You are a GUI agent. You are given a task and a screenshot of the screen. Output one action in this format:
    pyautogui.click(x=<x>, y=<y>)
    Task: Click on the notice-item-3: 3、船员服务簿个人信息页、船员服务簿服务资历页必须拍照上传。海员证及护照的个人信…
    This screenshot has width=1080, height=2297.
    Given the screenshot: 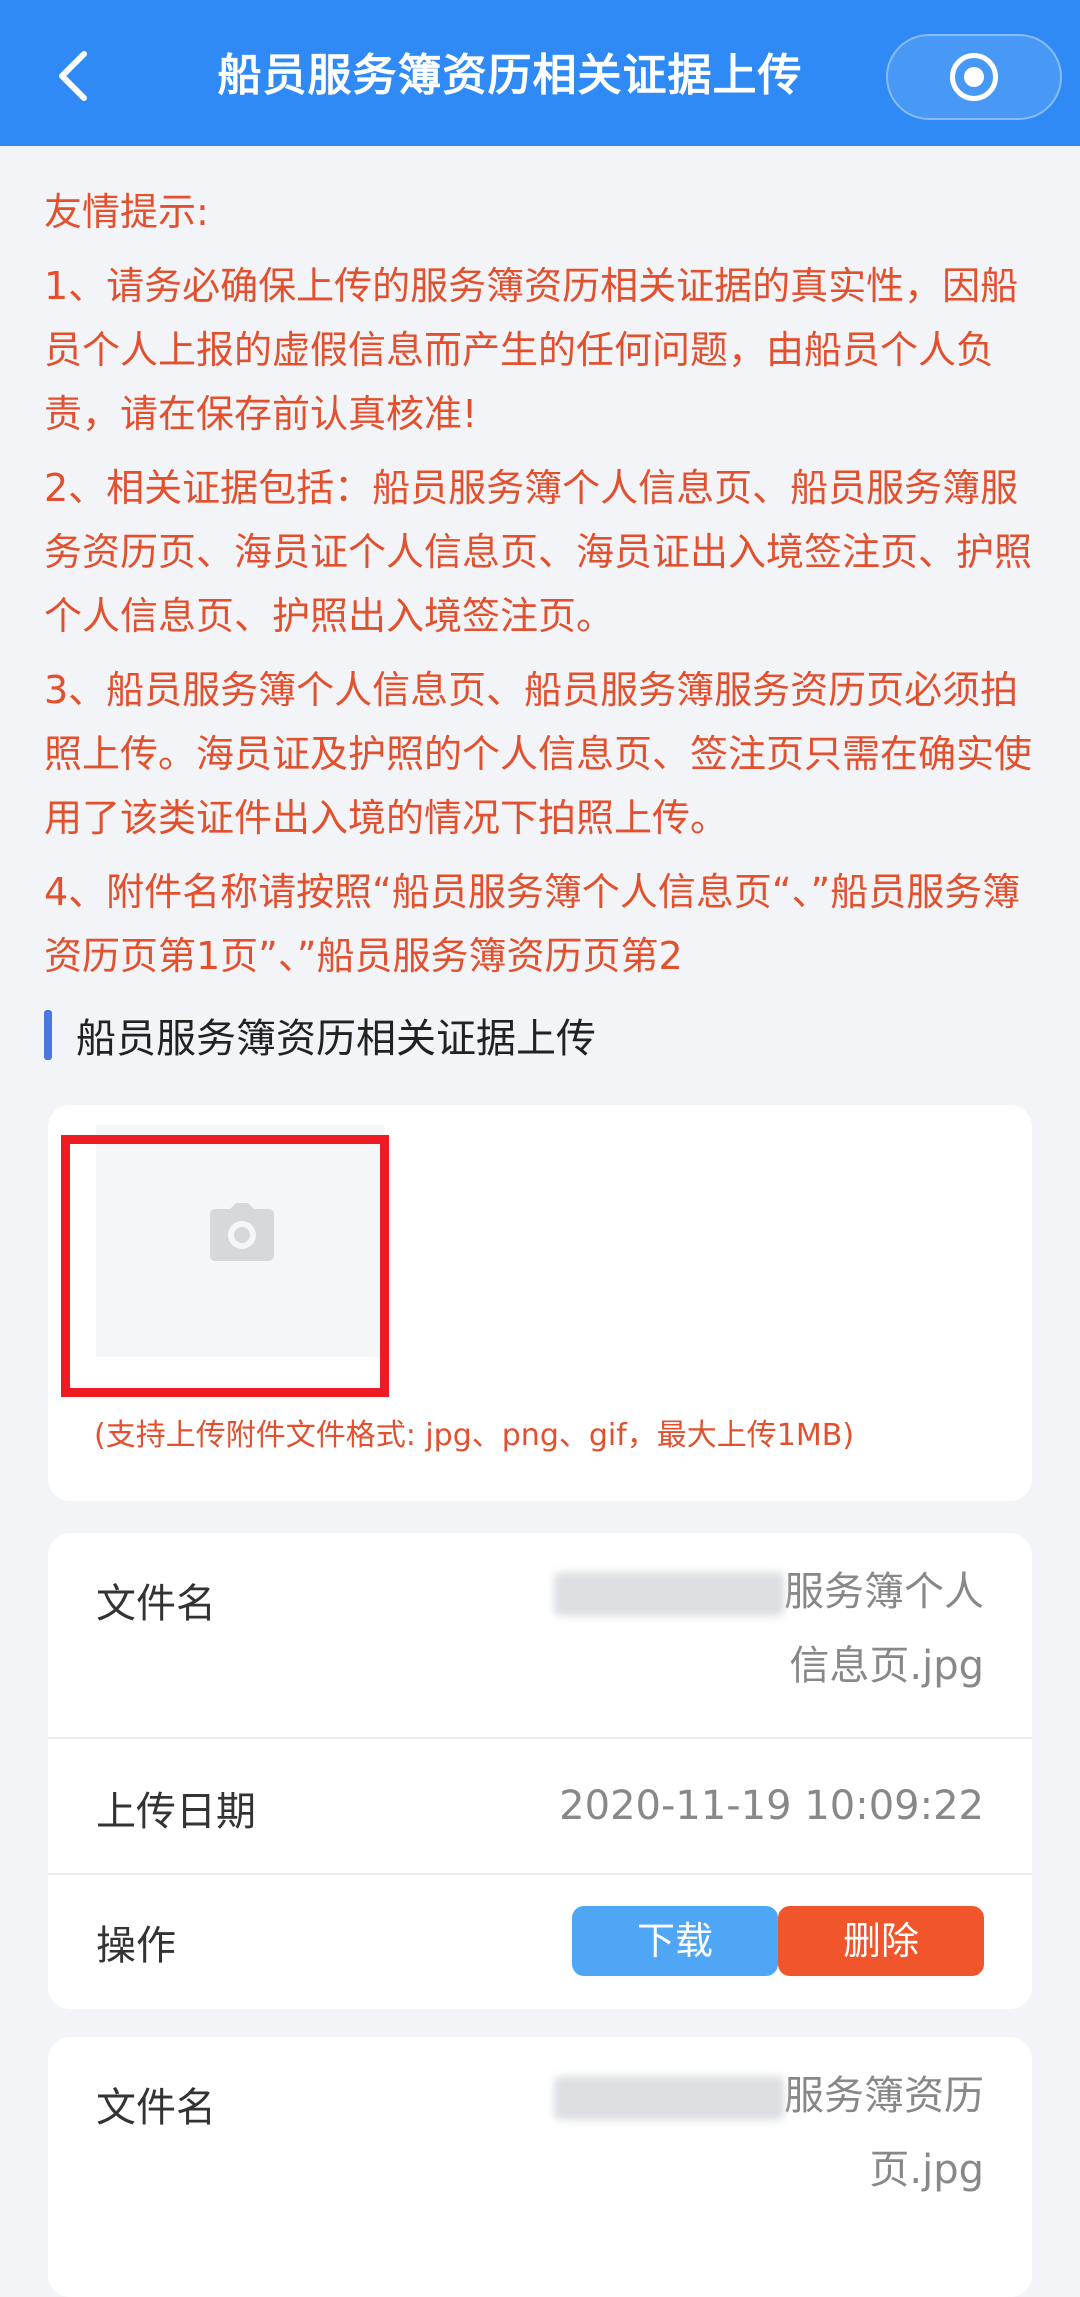 What is the action you would take?
    pyautogui.click(x=538, y=754)
    